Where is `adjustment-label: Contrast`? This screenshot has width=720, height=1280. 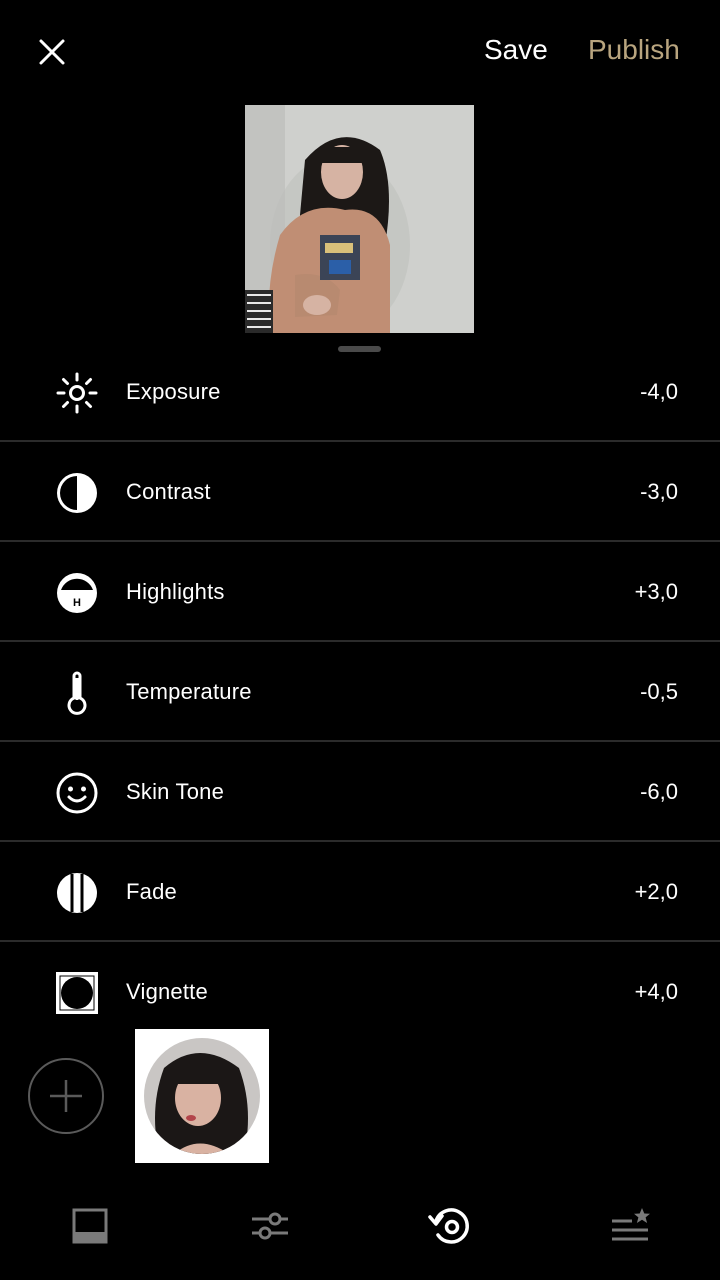 adjustment-label: Contrast is located at coordinates (168, 491).